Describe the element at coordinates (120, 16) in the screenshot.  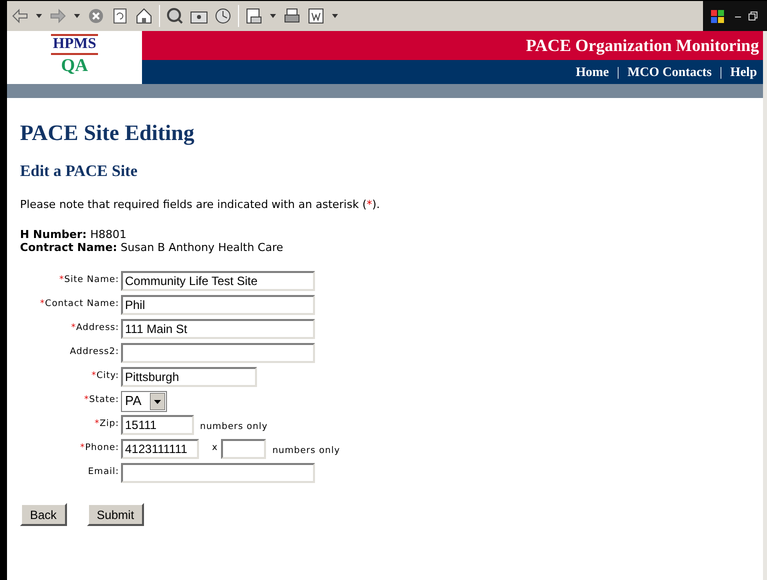
I see `refresh-icon` at that location.